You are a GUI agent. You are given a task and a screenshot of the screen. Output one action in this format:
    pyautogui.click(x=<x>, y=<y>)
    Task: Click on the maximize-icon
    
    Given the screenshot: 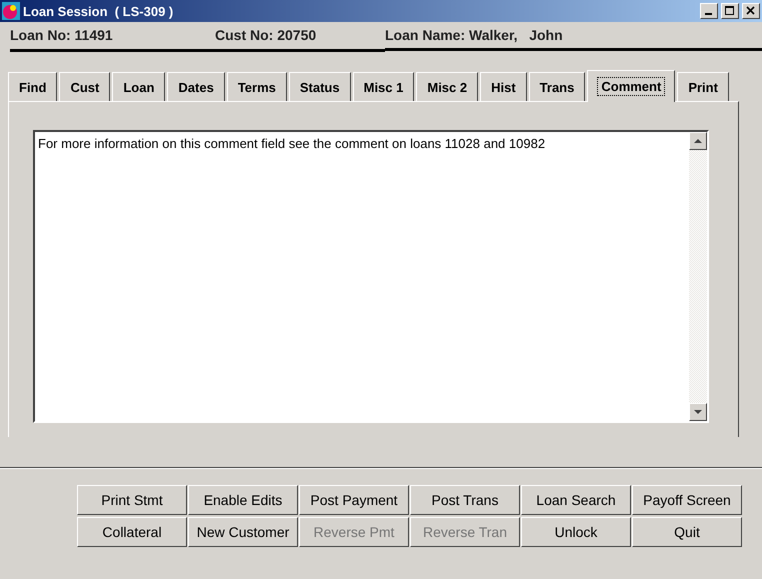 What is the action you would take?
    pyautogui.click(x=730, y=11)
    